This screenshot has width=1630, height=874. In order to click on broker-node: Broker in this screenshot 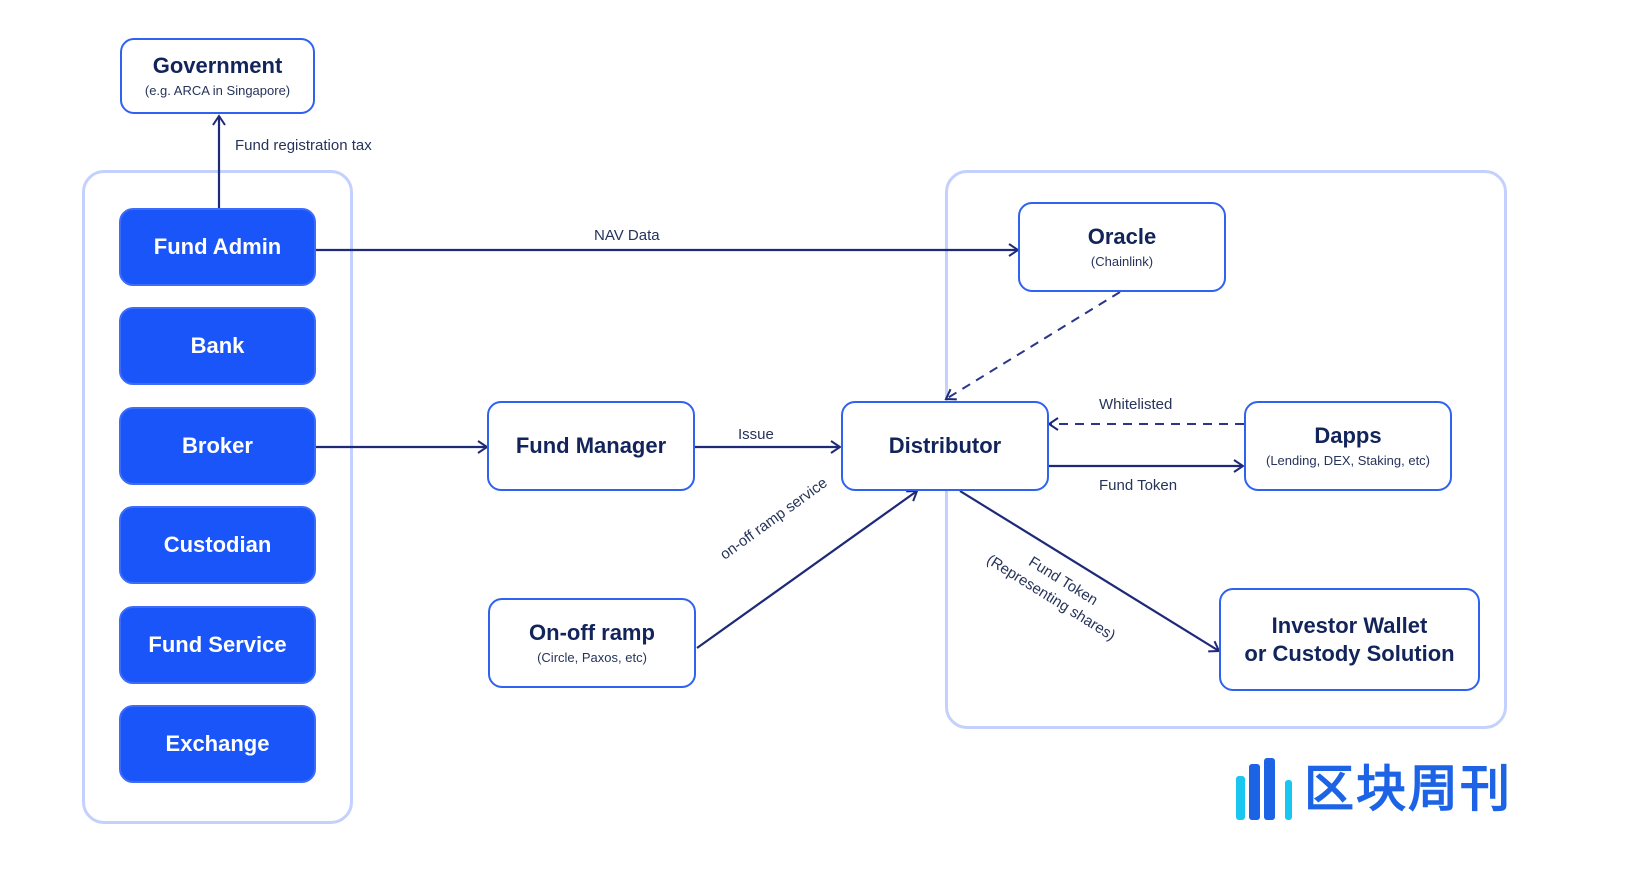, I will do `click(217, 446)`.